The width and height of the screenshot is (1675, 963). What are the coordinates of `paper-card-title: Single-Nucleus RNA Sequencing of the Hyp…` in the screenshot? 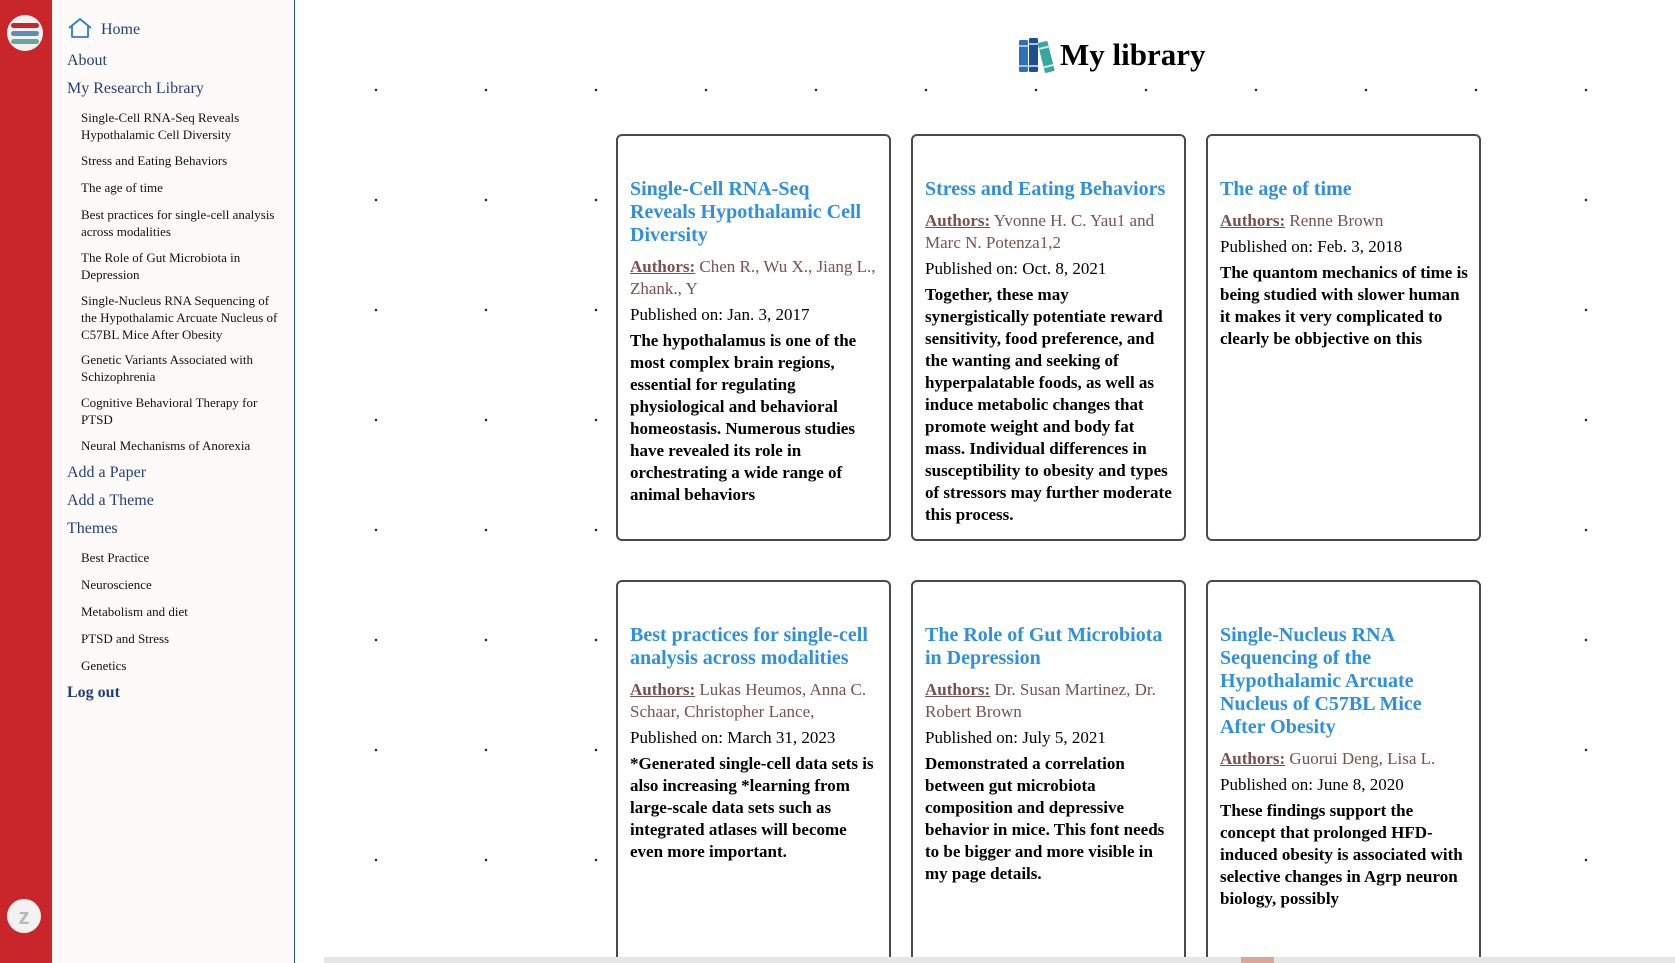 It's located at (1344, 681).